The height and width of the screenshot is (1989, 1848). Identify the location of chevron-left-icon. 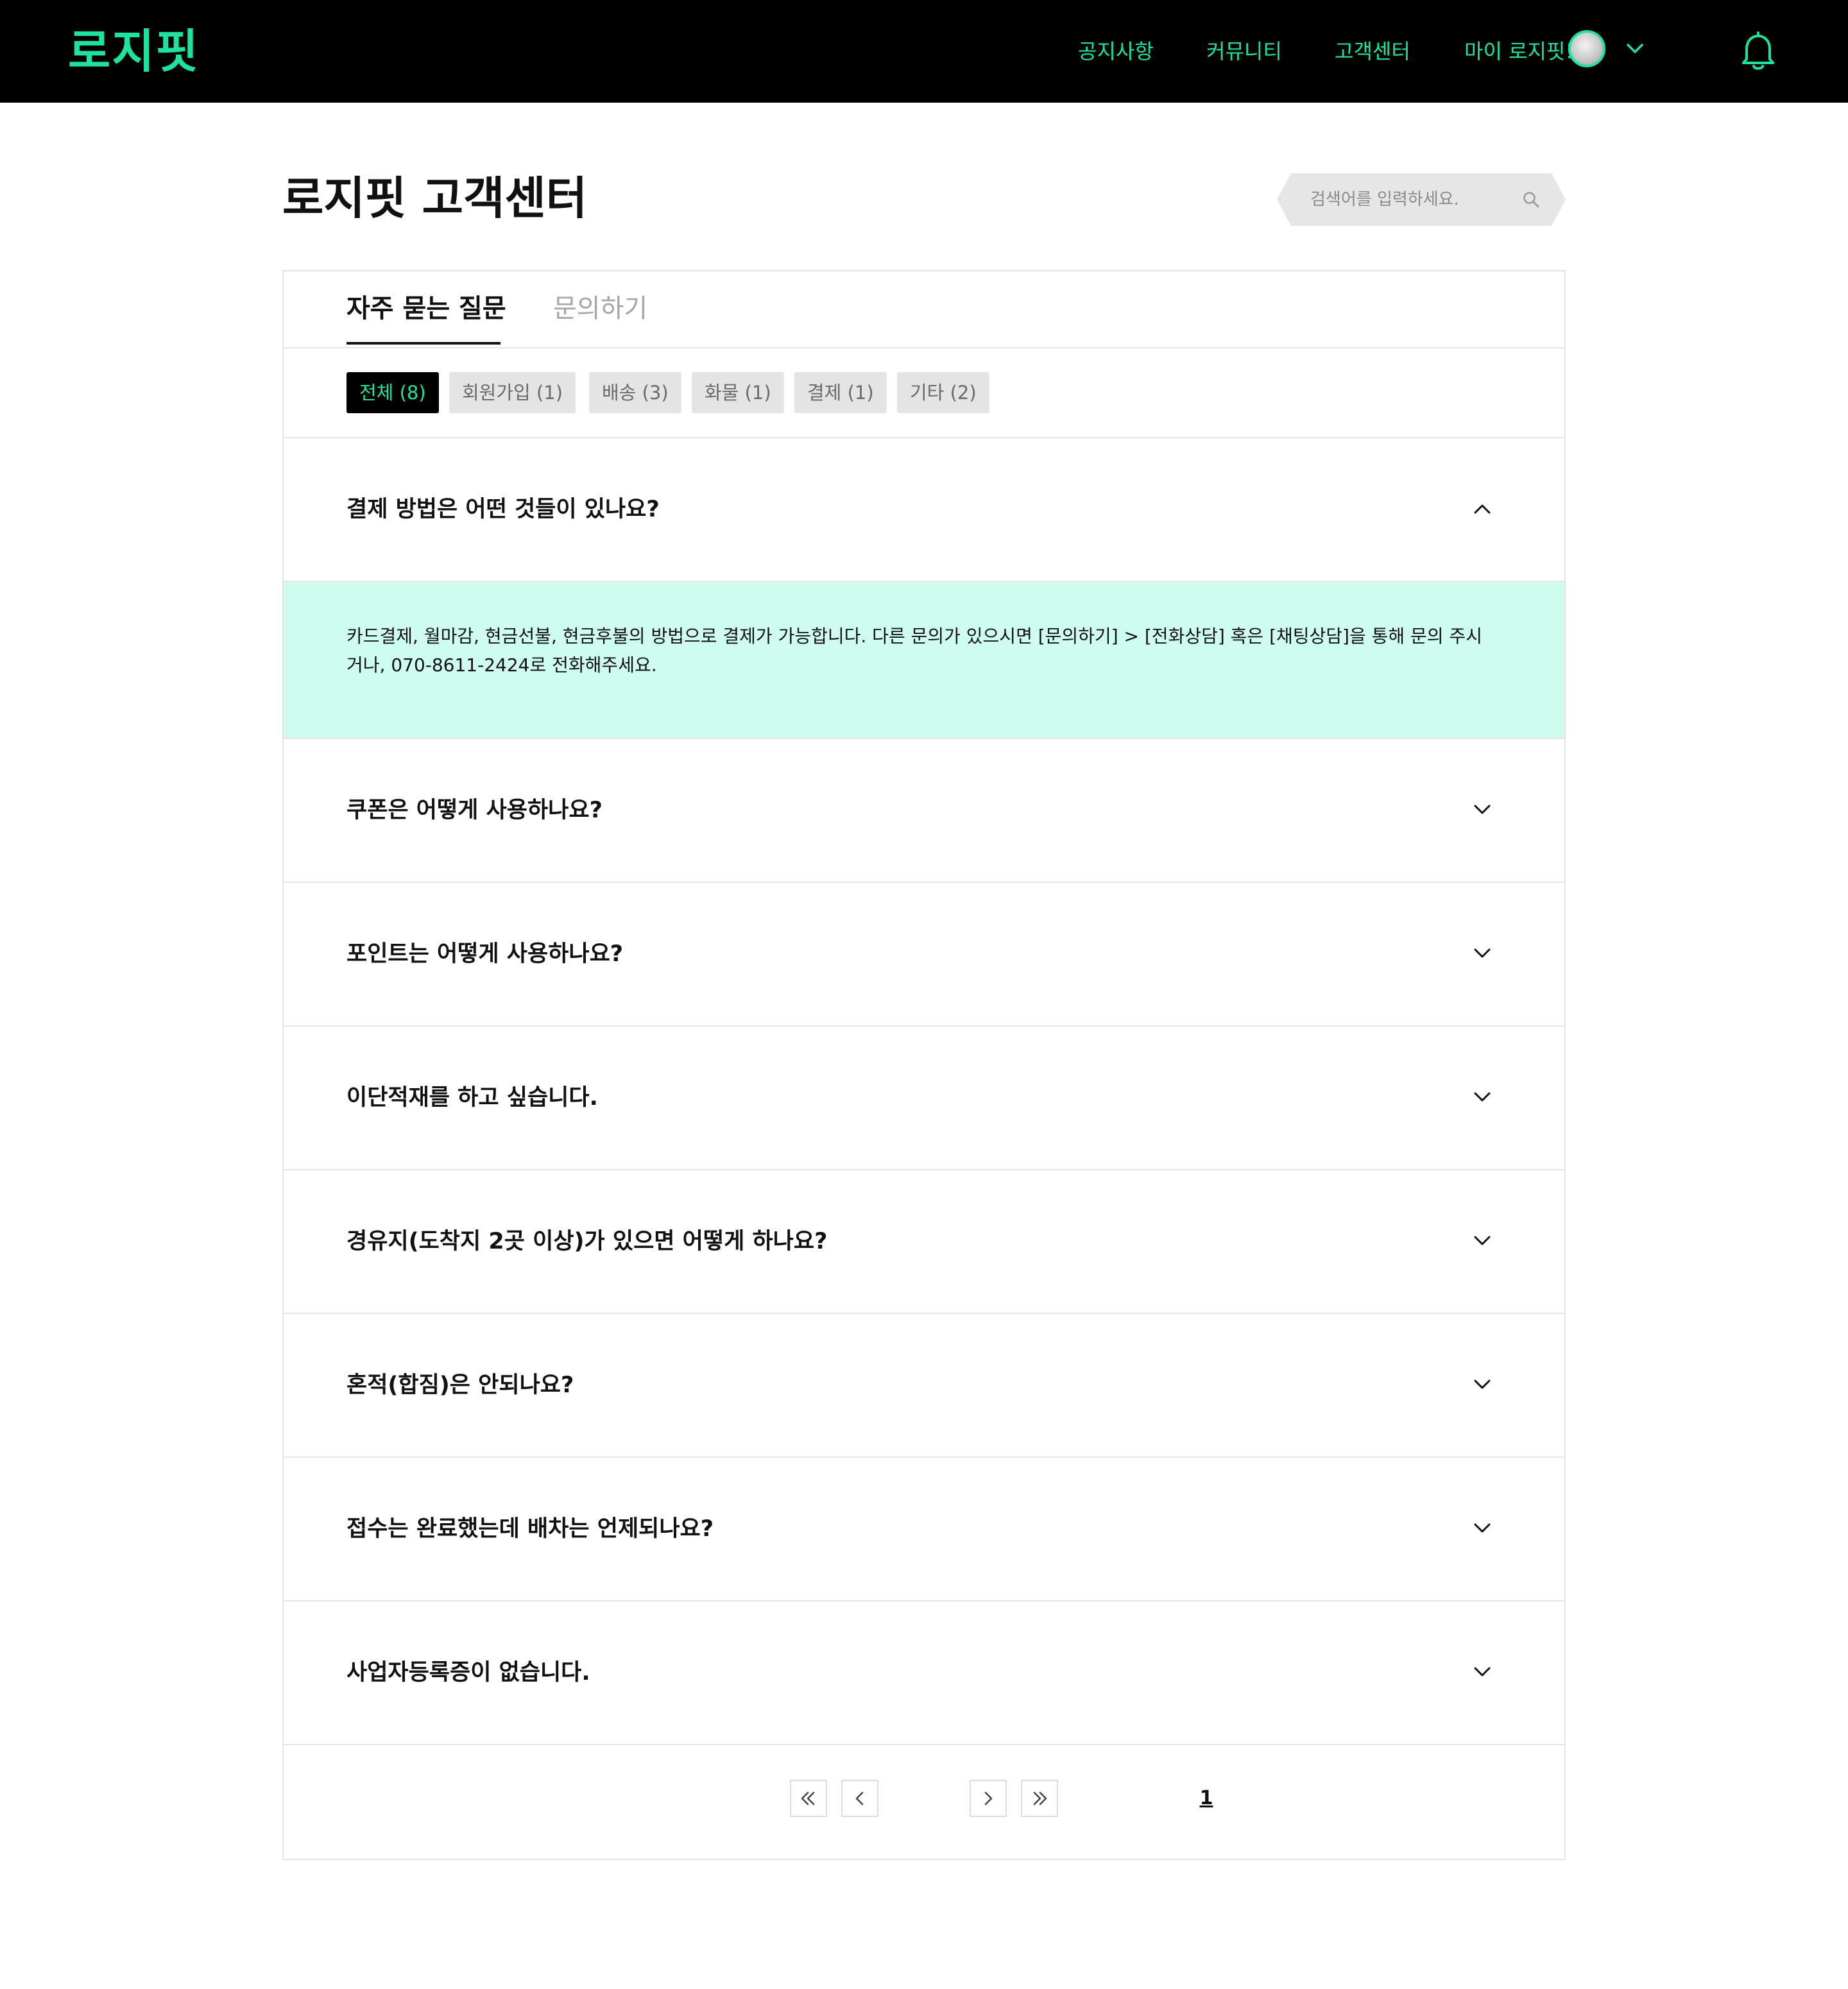
(859, 1798).